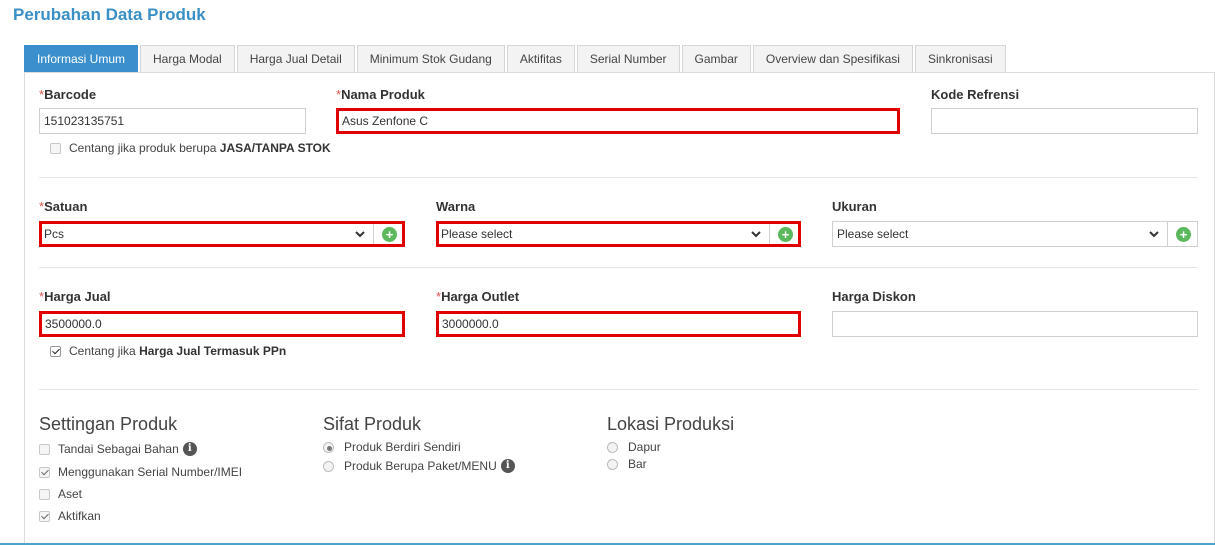  What do you see at coordinates (55, 148) in the screenshot?
I see `jasa-checkbox` at bounding box center [55, 148].